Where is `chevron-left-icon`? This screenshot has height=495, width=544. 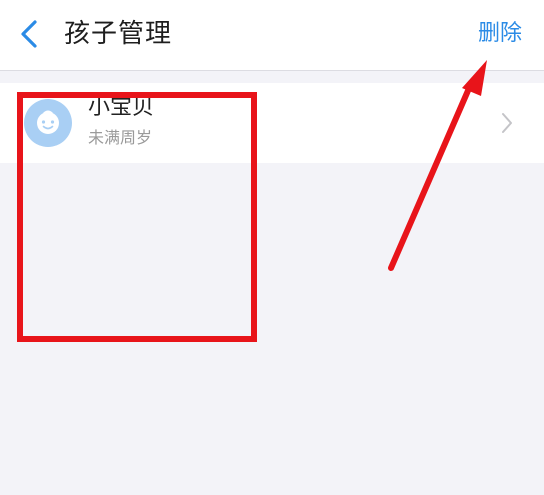
chevron-left-icon is located at coordinates (29, 34).